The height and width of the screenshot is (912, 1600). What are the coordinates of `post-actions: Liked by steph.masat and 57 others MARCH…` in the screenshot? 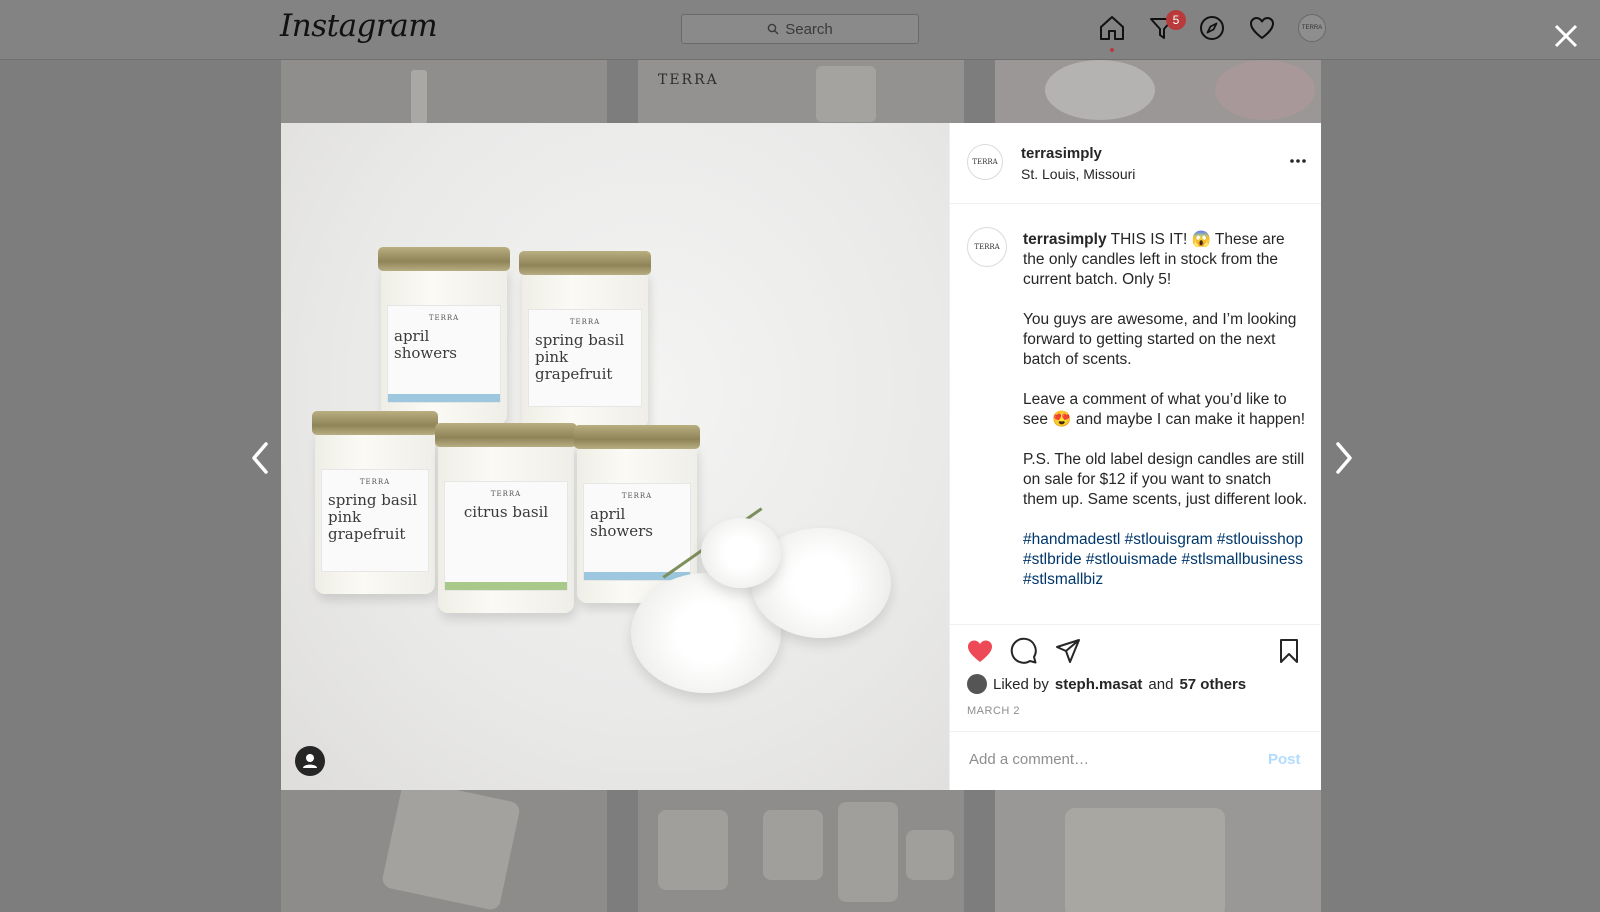 It's located at (1135, 678).